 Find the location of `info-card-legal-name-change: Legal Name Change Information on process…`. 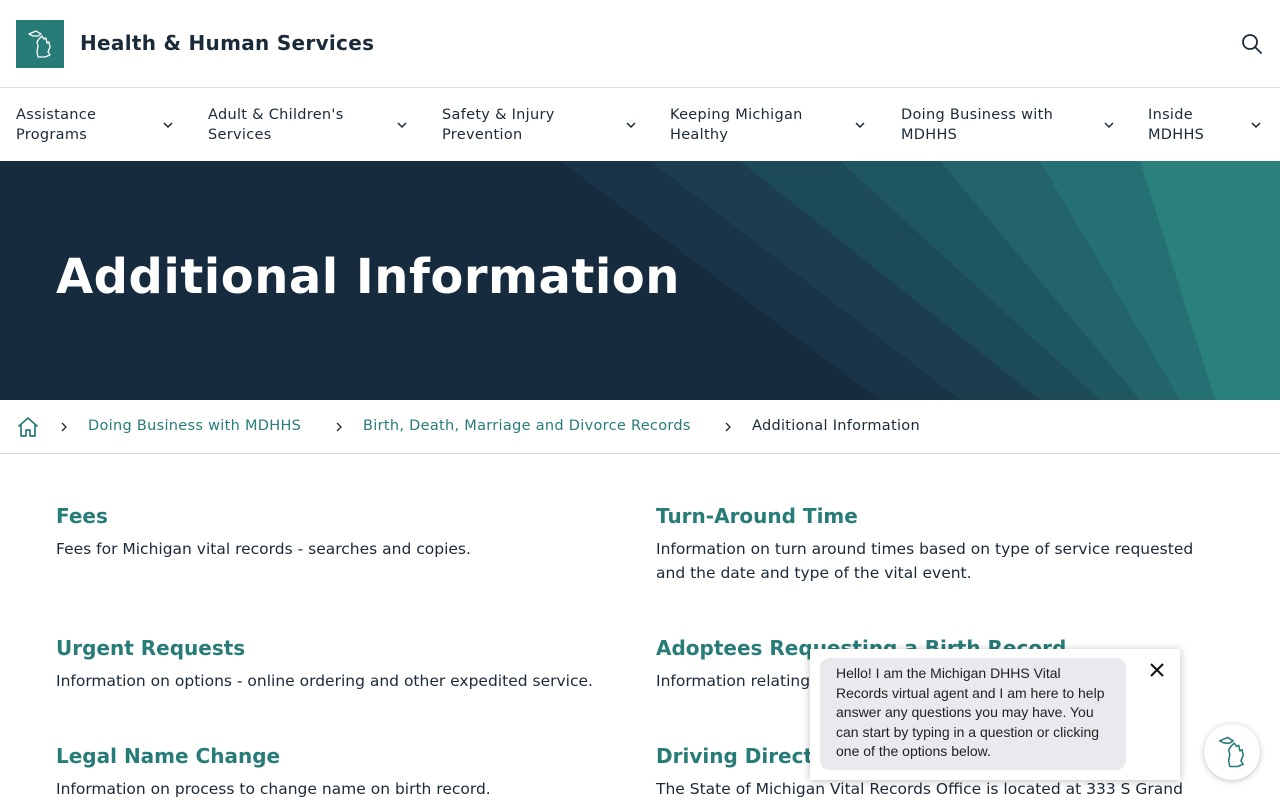

info-card-legal-name-change: Legal Name Change Information on process… is located at coordinates (341, 772).